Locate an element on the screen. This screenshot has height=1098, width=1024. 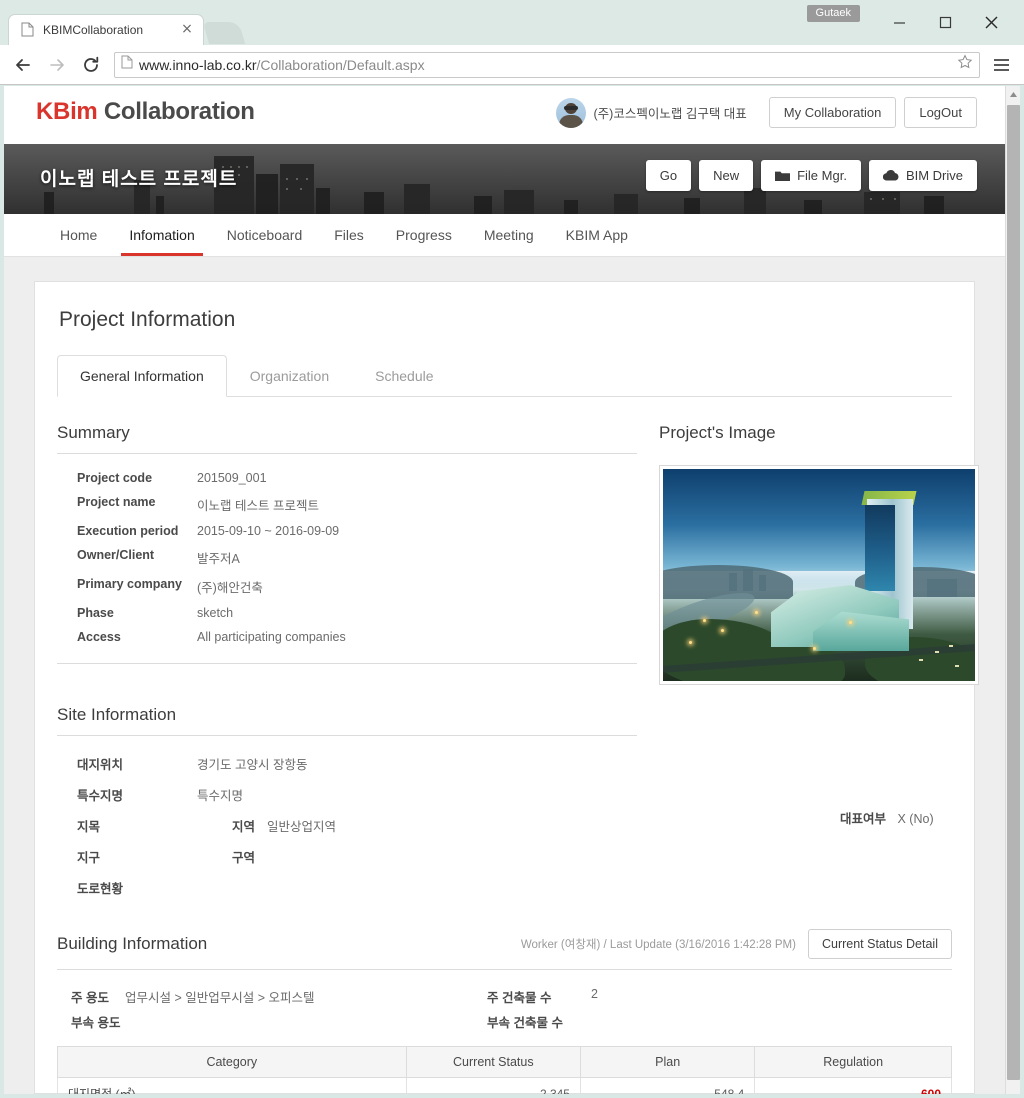
nav-item-noticeboard: Noticeboard is located at coordinates (265, 235).